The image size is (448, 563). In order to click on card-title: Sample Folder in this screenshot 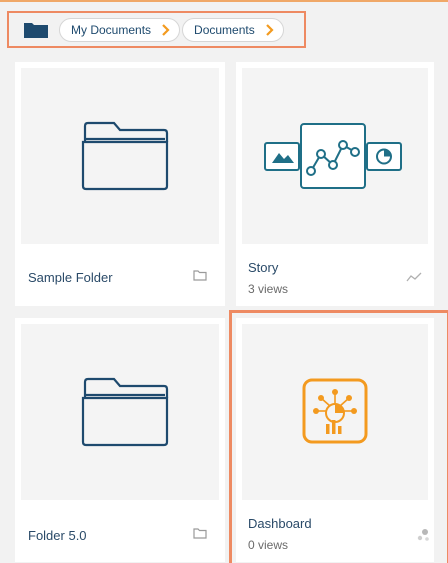, I will do `click(70, 277)`.